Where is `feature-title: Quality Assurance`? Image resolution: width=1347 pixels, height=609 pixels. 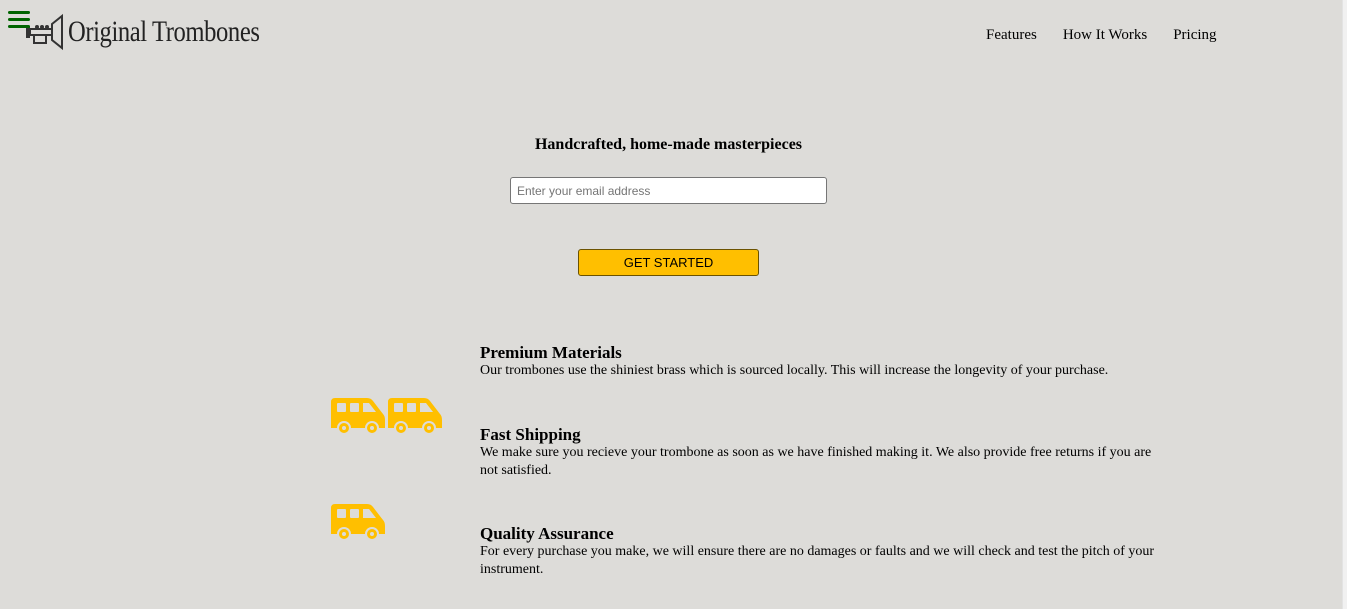 feature-title: Quality Assurance is located at coordinates (547, 533).